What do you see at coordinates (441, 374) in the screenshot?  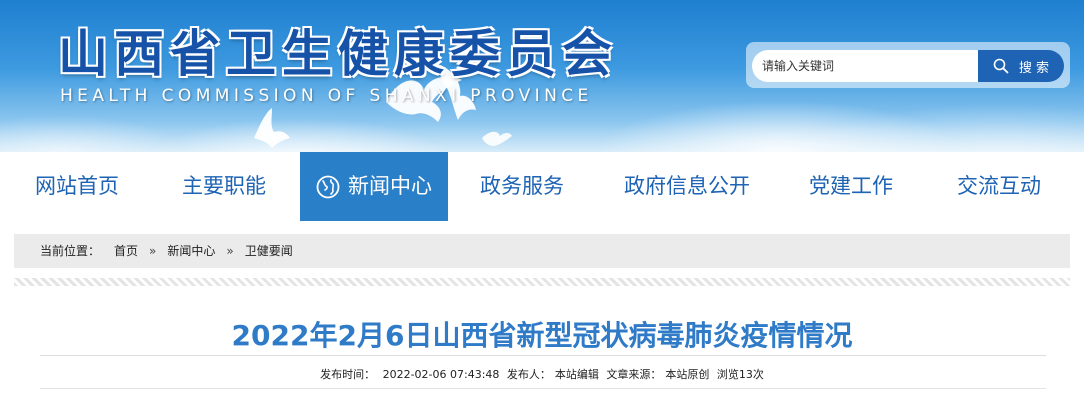 I see `published-value: 2022-02-06 07:43:48` at bounding box center [441, 374].